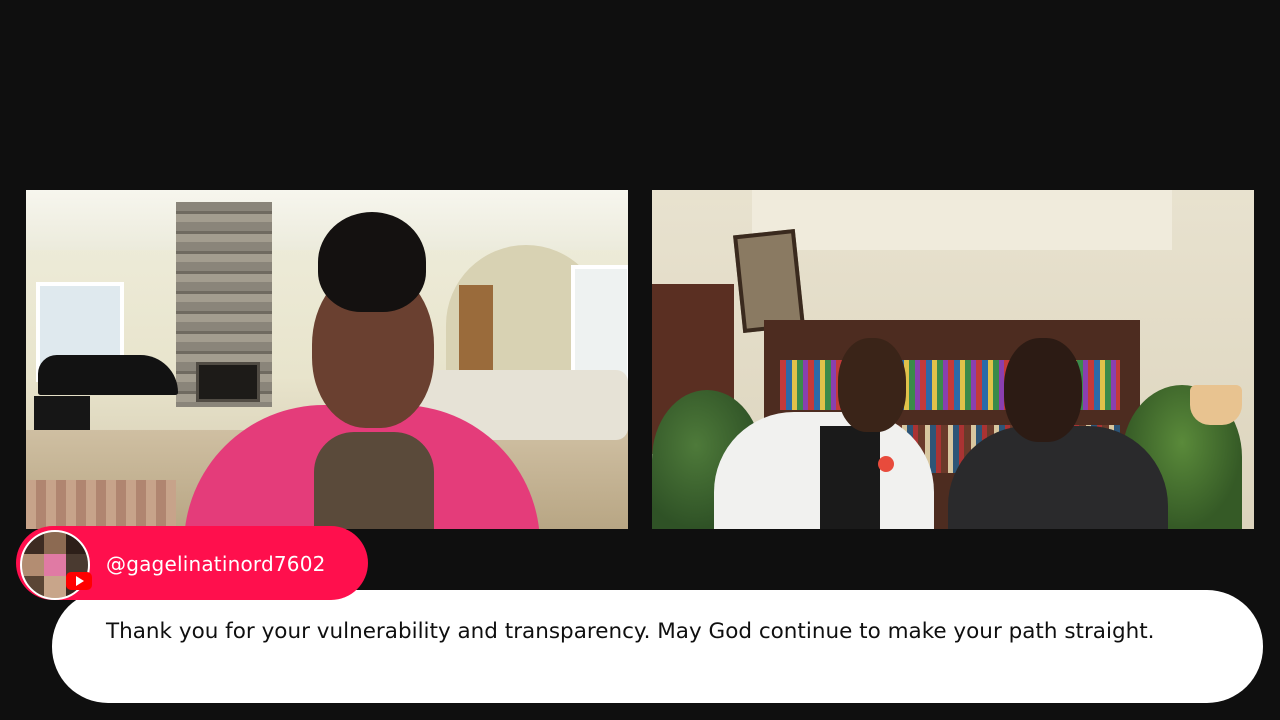 The image size is (1280, 720). Describe the element at coordinates (216, 564) in the screenshot. I see `author-handle: @gagelinatinord7602` at that location.